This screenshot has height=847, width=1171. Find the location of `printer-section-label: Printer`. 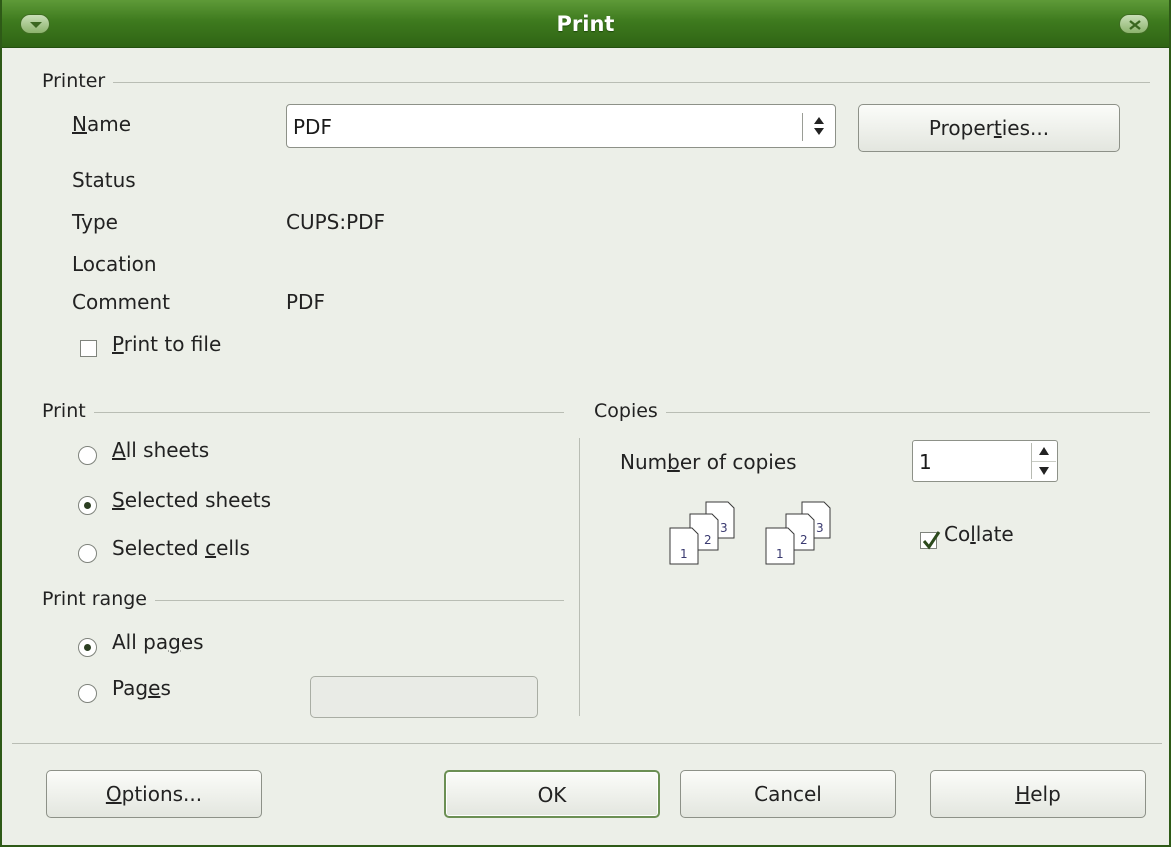

printer-section-label: Printer is located at coordinates (78, 81).